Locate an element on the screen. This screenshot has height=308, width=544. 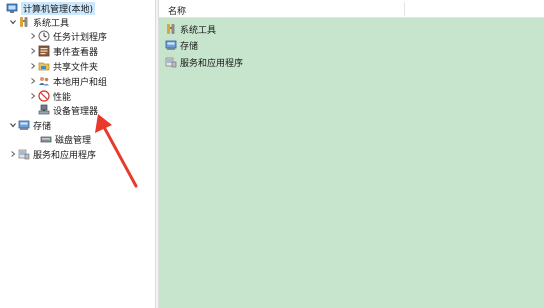
column-divider is located at coordinates (404, 9).